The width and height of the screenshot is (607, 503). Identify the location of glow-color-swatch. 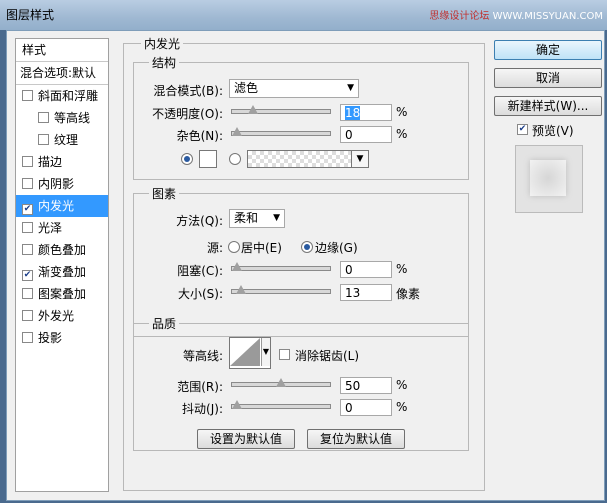
(208, 159).